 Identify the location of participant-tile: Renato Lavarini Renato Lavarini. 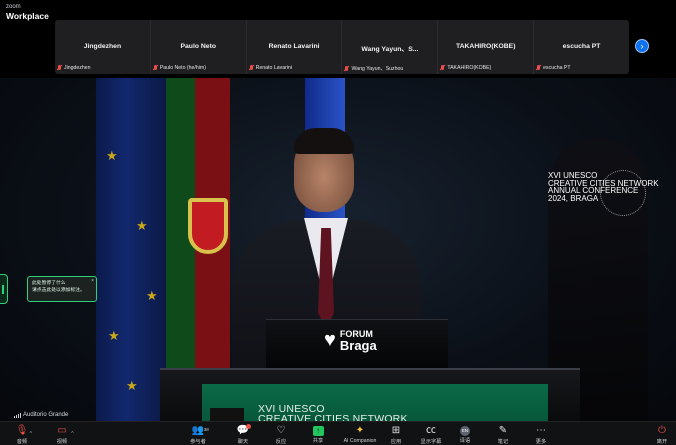
(295, 47).